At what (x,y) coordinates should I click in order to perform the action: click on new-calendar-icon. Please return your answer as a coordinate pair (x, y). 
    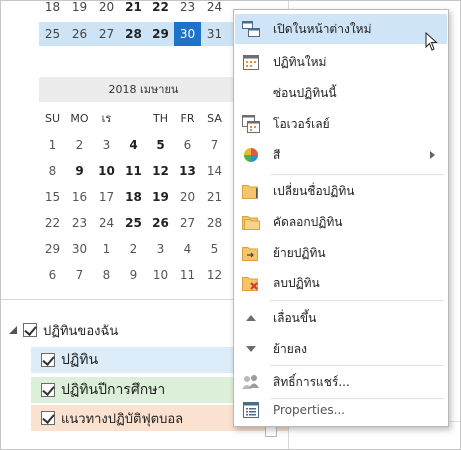
    Looking at the image, I should click on (251, 62).